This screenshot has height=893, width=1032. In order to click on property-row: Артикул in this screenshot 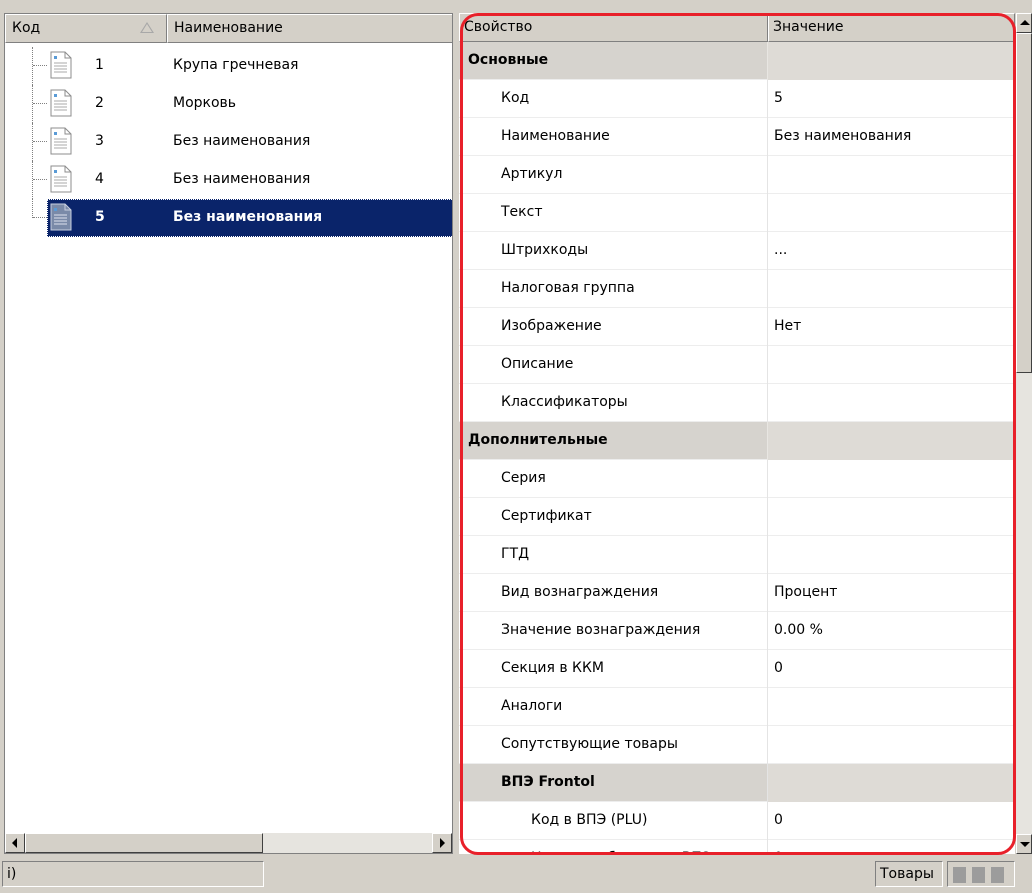, I will do `click(737, 175)`.